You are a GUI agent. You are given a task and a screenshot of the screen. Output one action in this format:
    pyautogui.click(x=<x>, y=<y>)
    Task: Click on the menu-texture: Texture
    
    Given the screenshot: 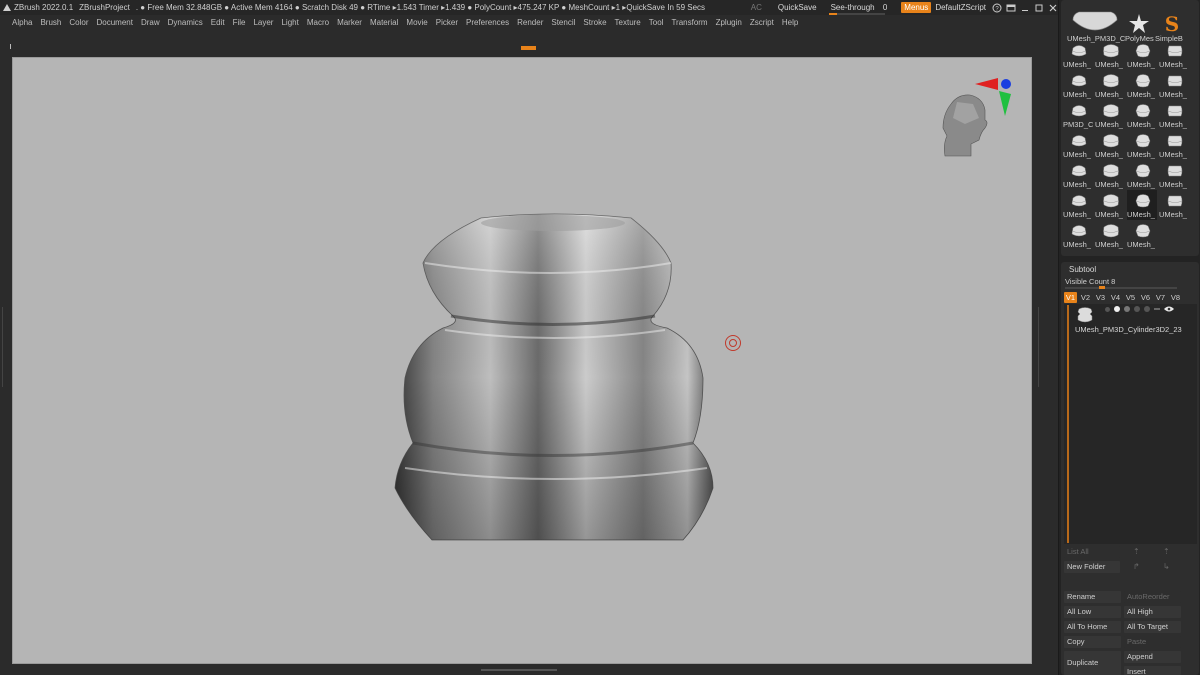 What is the action you would take?
    pyautogui.click(x=628, y=22)
    